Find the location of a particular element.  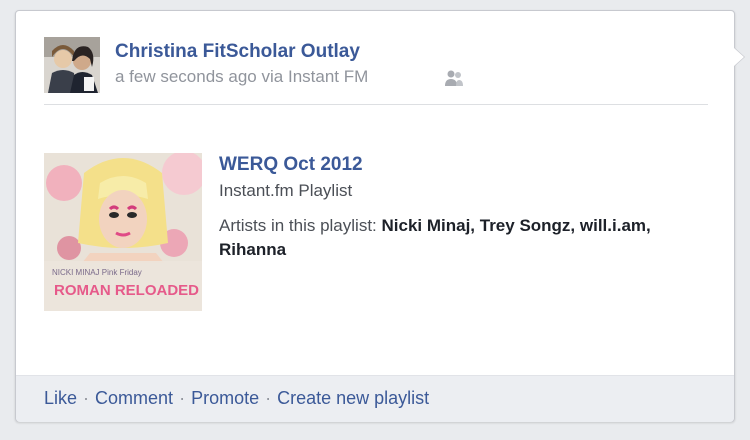

friends-icon is located at coordinates (454, 78).